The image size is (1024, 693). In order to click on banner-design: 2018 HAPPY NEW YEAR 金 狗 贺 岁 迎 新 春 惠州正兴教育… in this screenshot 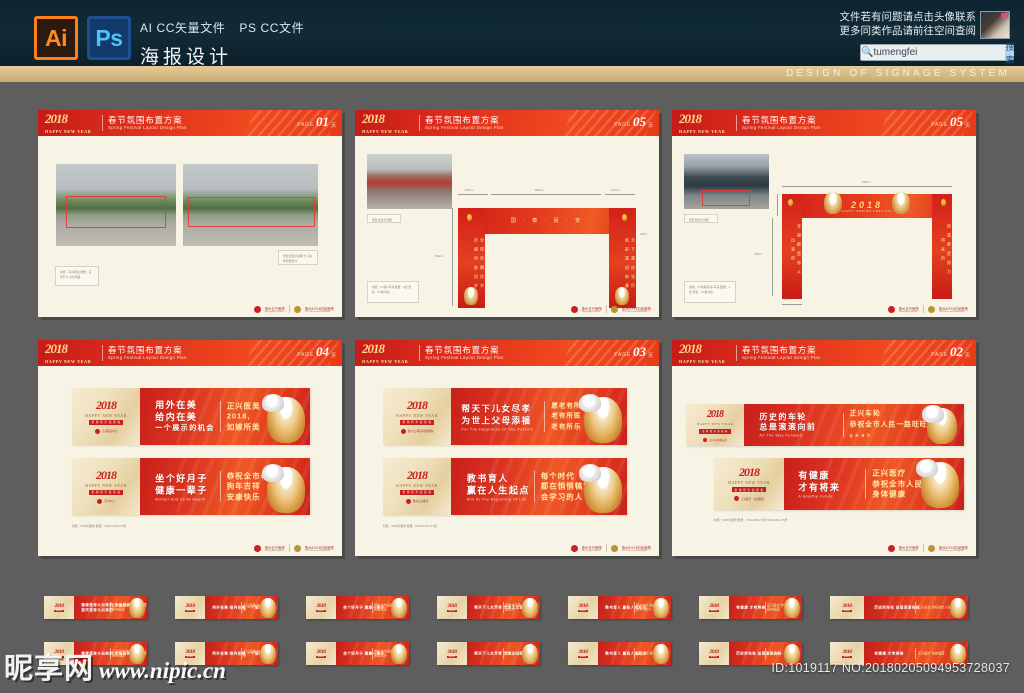, I will do `click(505, 486)`.